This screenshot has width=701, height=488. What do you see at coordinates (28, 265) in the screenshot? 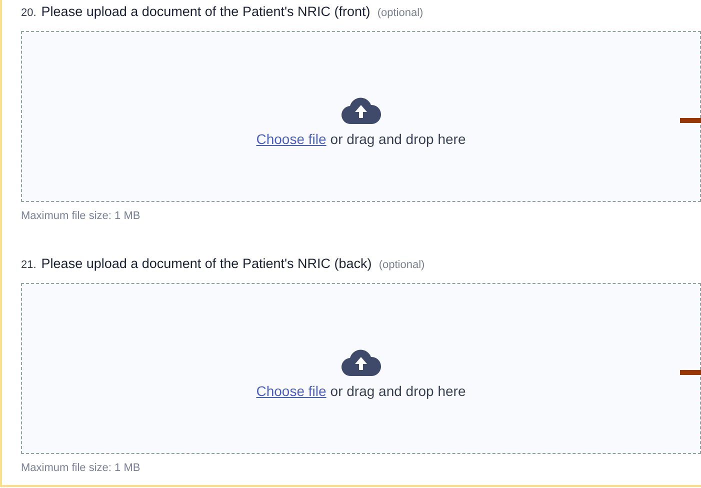
I see `question-number: 21.` at bounding box center [28, 265].